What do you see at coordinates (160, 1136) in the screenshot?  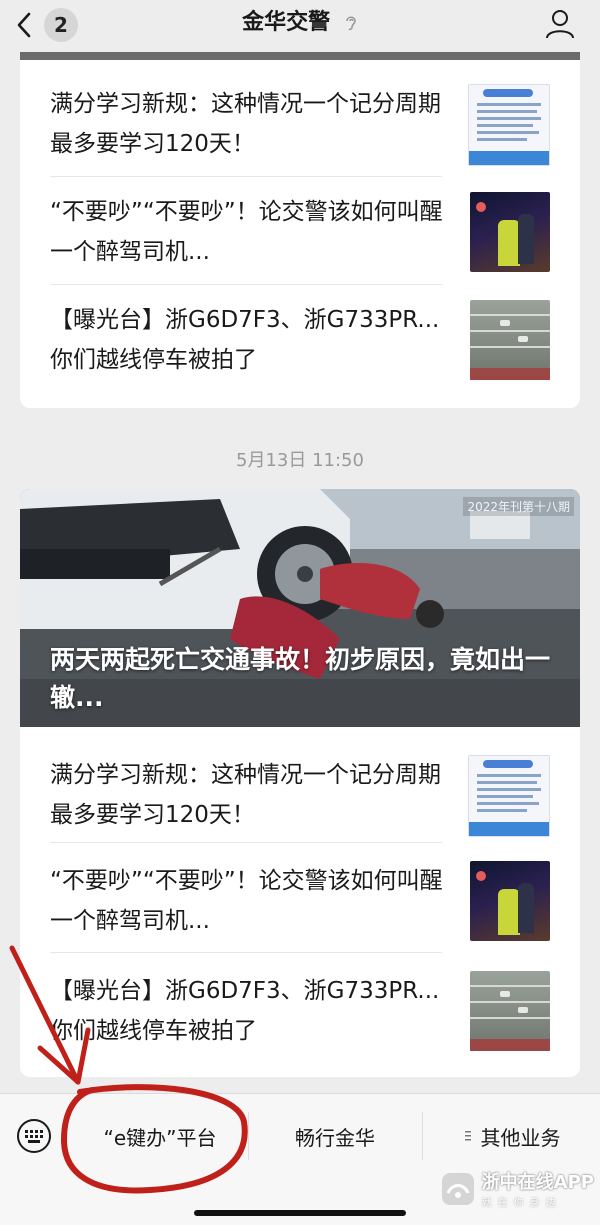 I see `menu-e-key-platform: “e键办”平台` at bounding box center [160, 1136].